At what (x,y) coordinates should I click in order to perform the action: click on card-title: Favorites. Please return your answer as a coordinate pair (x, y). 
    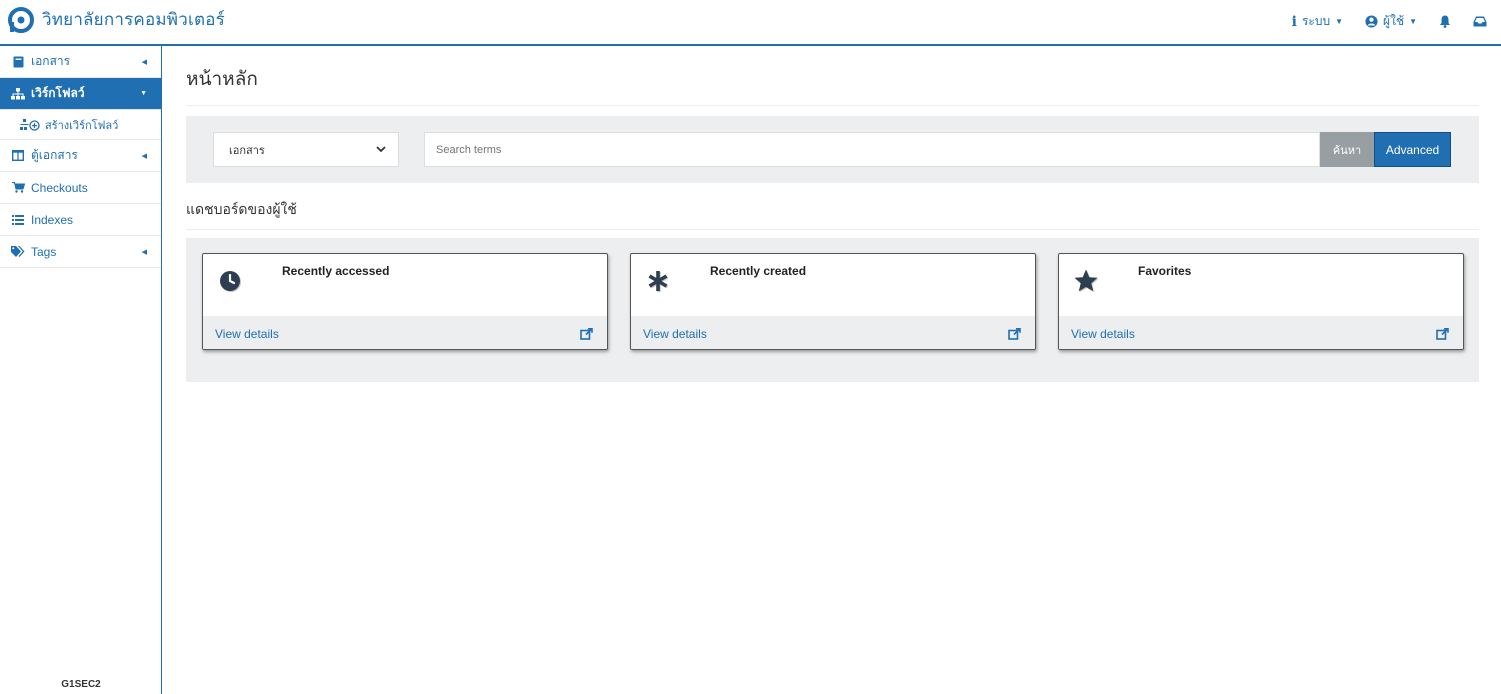
    Looking at the image, I should click on (1165, 271).